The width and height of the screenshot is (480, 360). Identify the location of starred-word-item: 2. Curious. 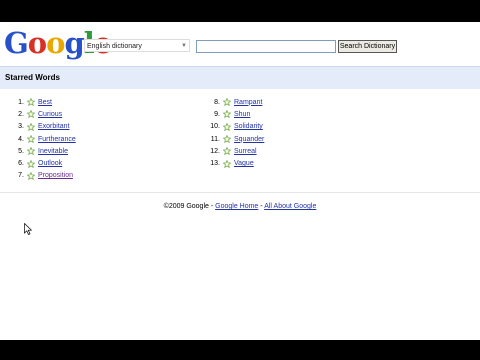
(42, 114).